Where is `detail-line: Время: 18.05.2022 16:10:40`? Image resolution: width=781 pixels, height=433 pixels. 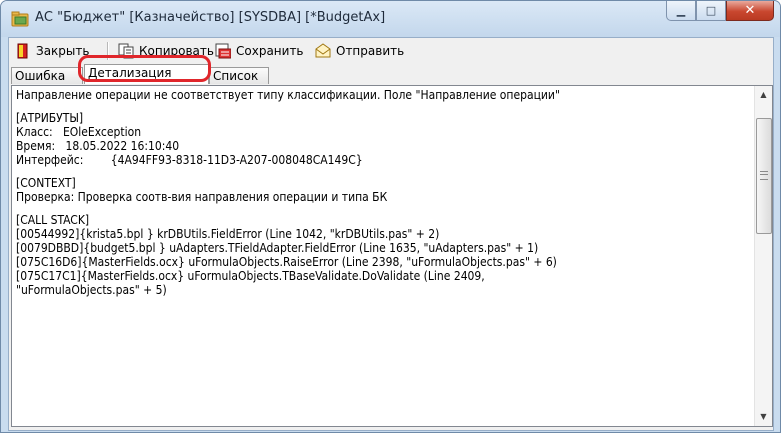 detail-line: Время: 18.05.2022 16:10:40 is located at coordinates (98, 146).